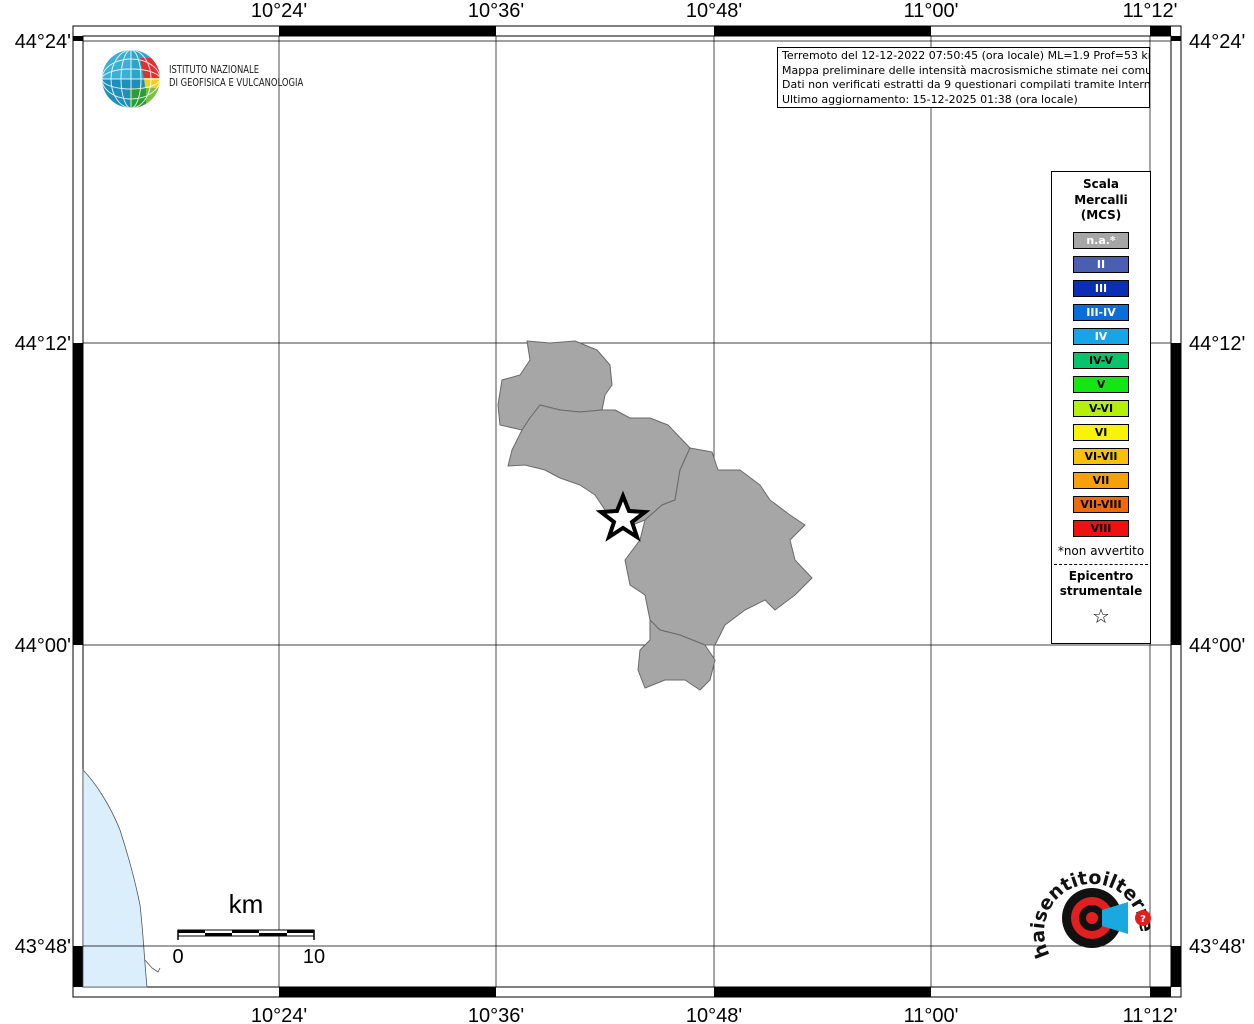  I want to click on frame-checker-bottom, so click(725, 992).